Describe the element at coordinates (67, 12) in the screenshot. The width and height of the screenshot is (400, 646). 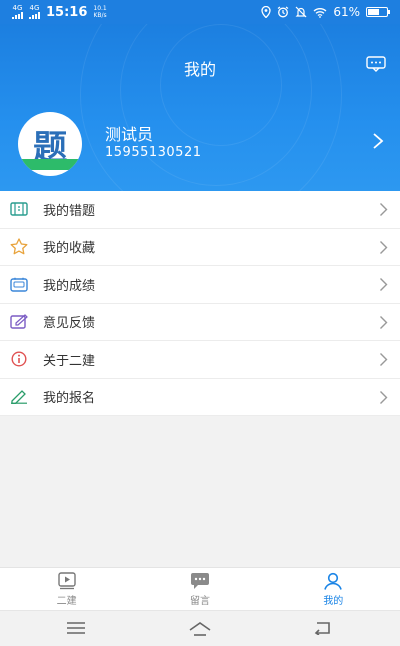
I see `clock: 15:16` at that location.